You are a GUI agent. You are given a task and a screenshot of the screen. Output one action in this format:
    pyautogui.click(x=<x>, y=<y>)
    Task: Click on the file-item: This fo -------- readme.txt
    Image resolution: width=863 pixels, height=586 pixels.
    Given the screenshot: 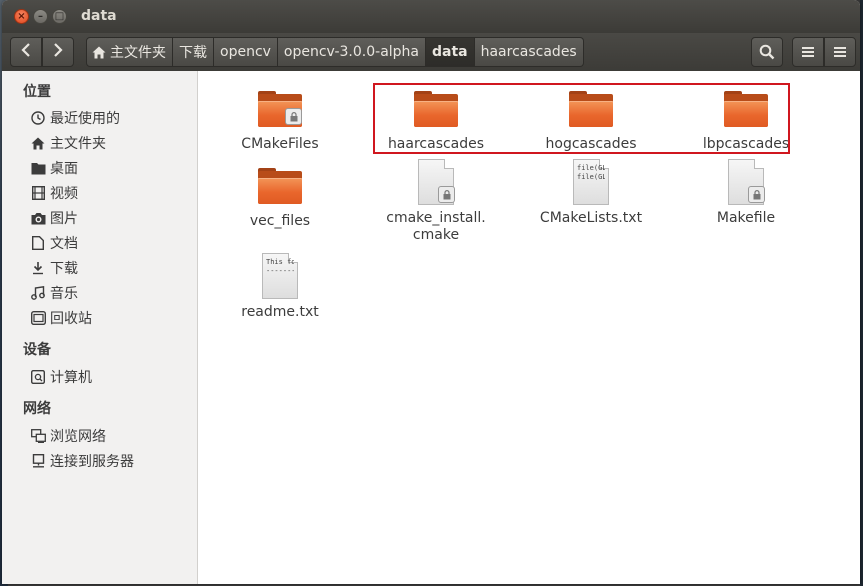 What is the action you would take?
    pyautogui.click(x=280, y=287)
    